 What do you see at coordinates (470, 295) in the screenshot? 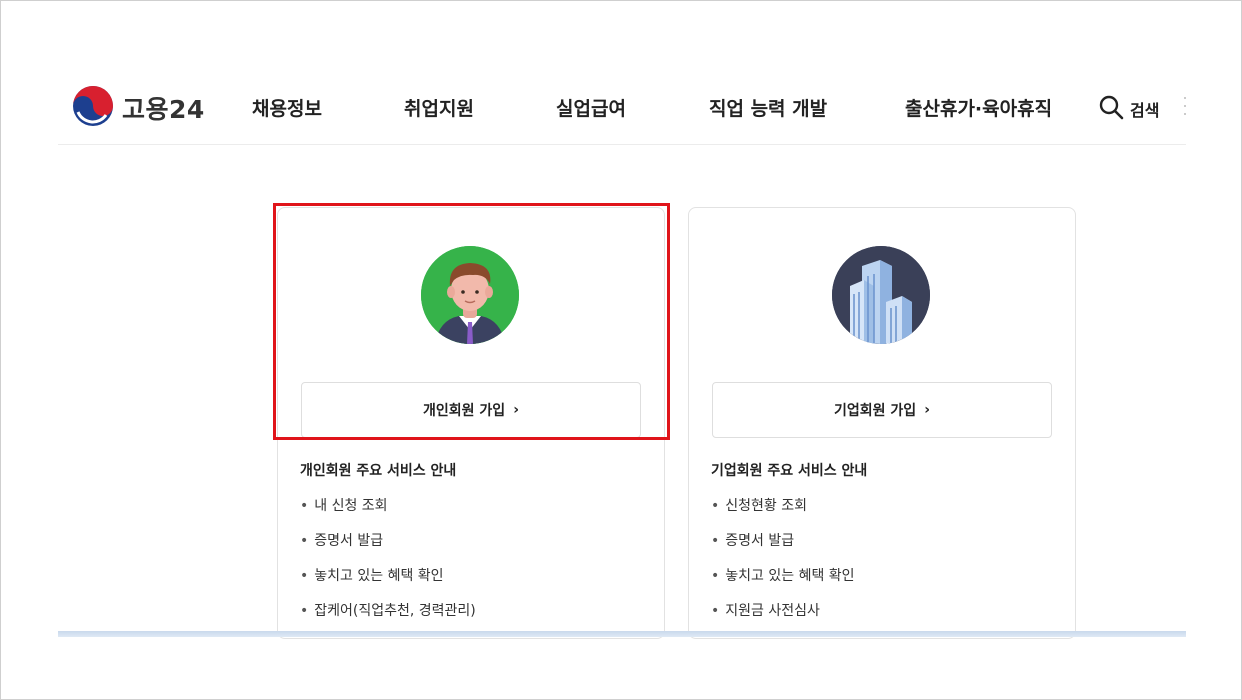
I see `person-avatar-icon` at bounding box center [470, 295].